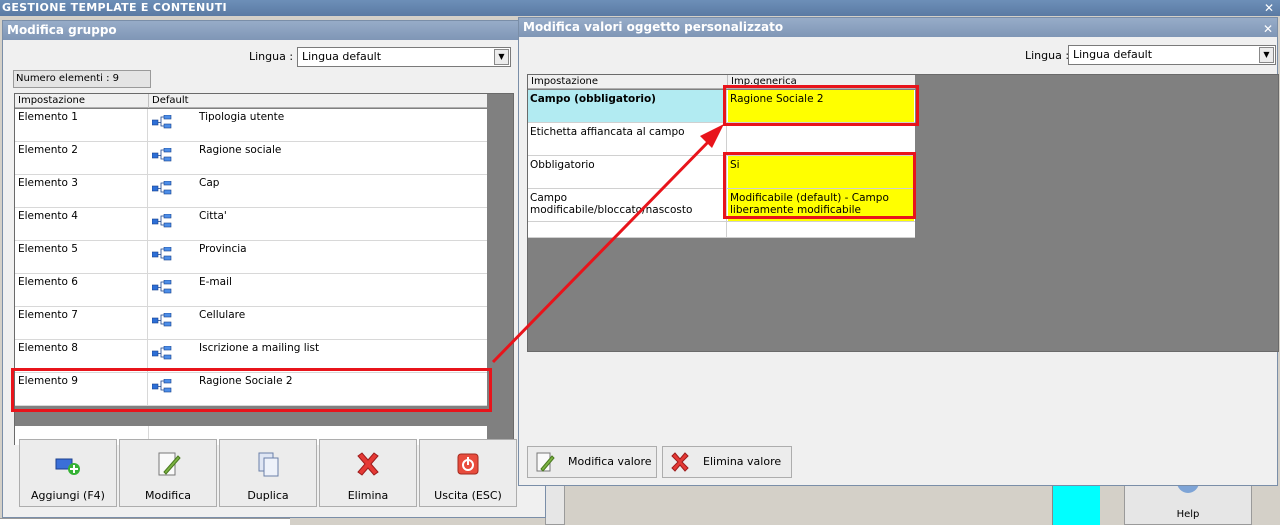 The height and width of the screenshot is (525, 1280). Describe the element at coordinates (168, 495) in the screenshot. I see `edit-button-label: Modifica` at that location.